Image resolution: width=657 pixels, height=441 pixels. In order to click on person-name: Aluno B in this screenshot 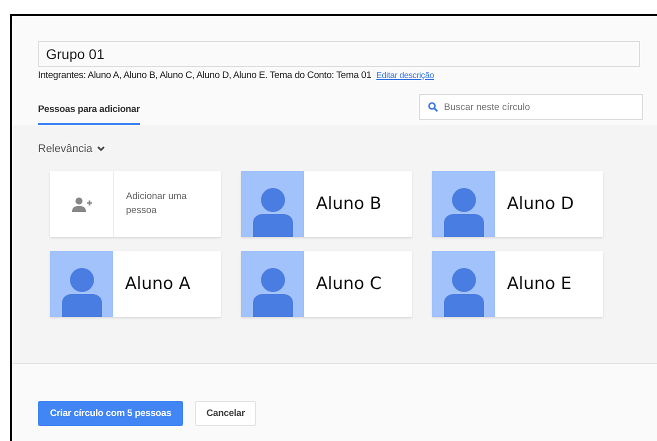, I will do `click(348, 204)`.